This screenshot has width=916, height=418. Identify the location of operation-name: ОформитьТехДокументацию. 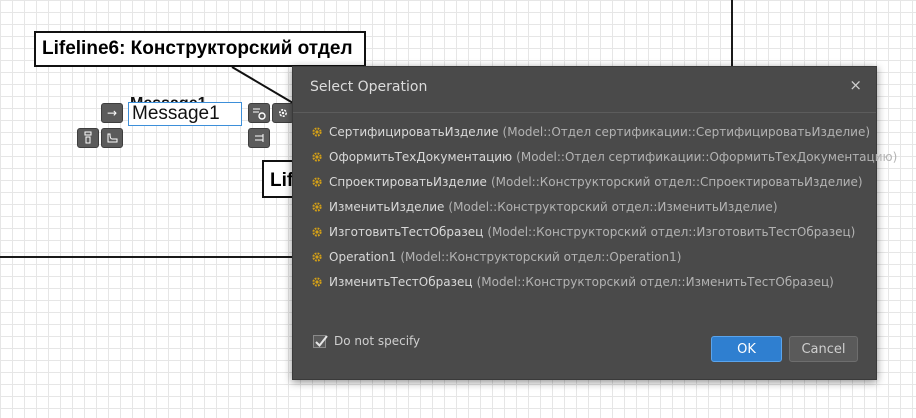
(421, 156).